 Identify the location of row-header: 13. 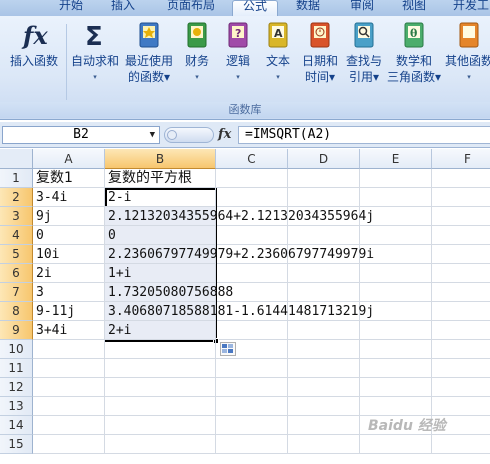
(16, 406).